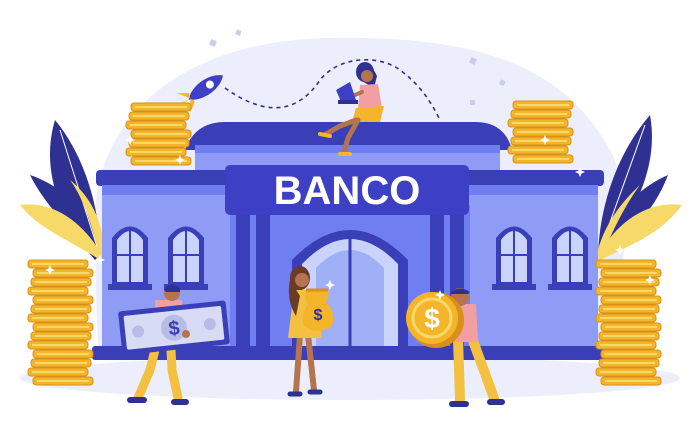  What do you see at coordinates (540, 132) in the screenshot?
I see `coin-stack-top-right` at bounding box center [540, 132].